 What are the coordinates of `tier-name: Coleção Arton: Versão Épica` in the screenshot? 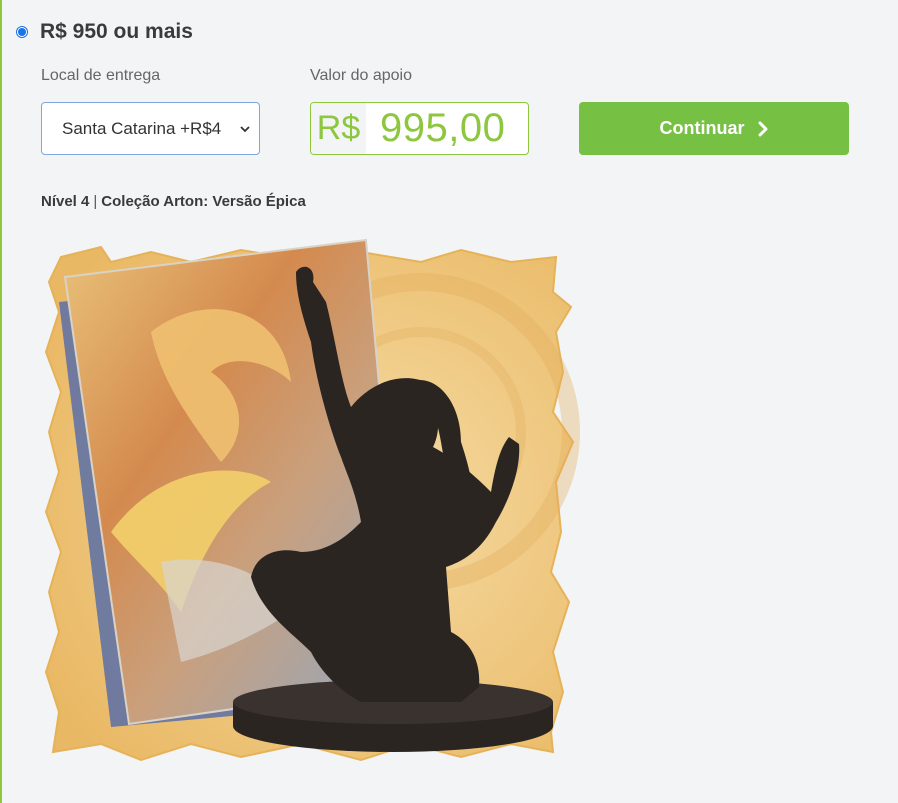 It's located at (203, 201).